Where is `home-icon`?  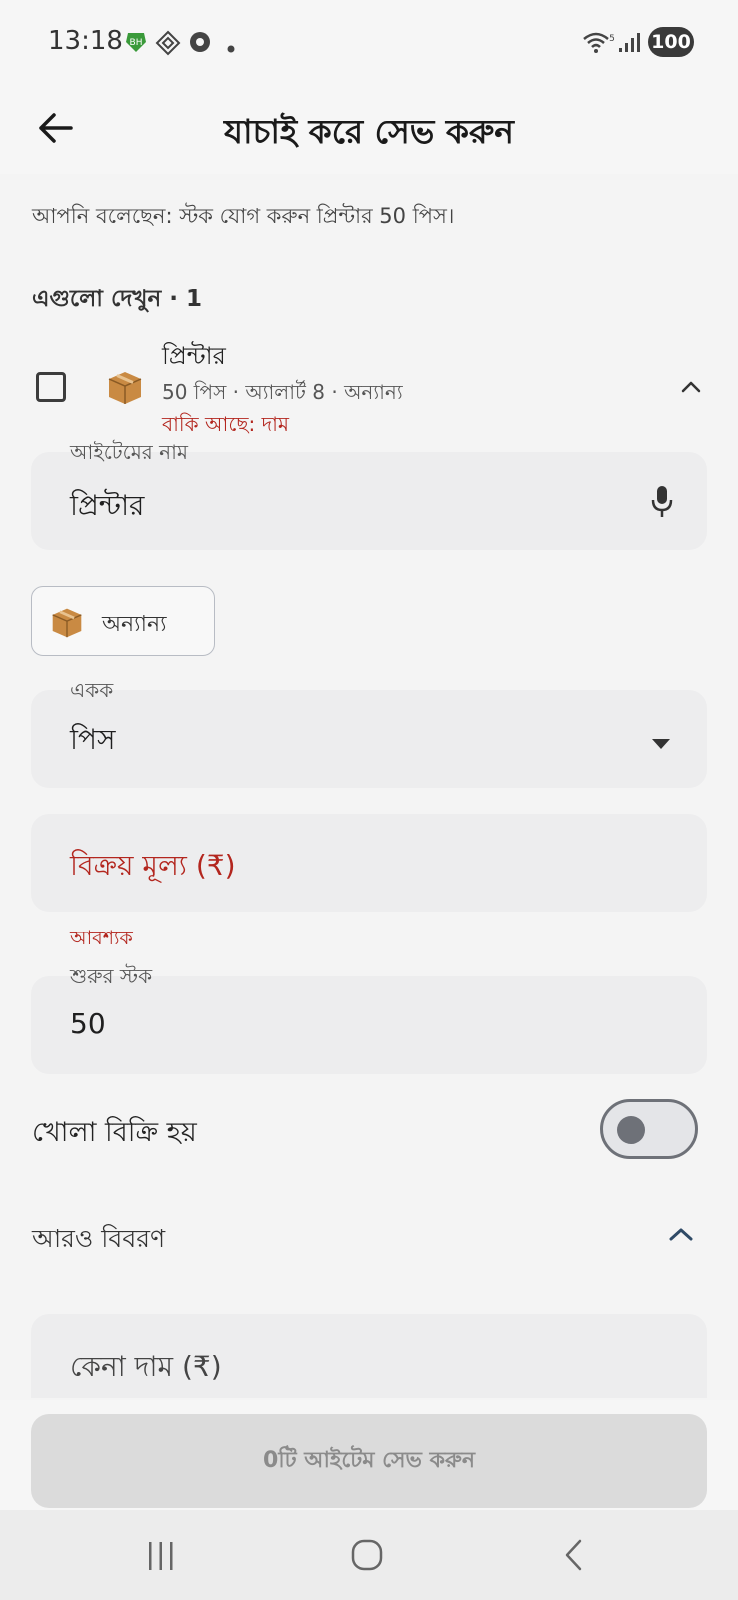
home-icon is located at coordinates (367, 1557).